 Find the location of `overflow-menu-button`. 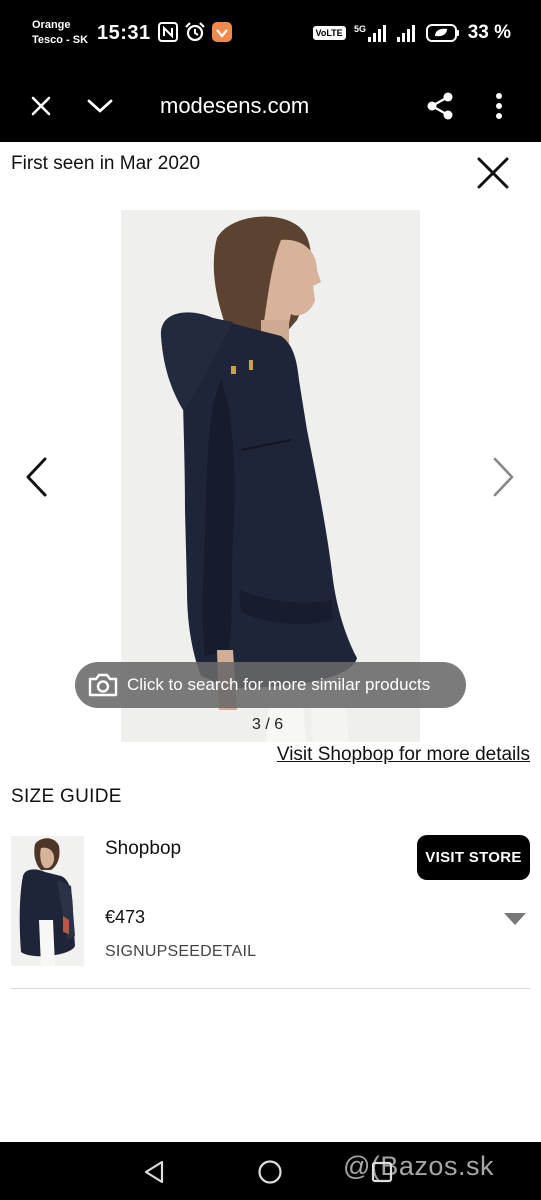

overflow-menu-button is located at coordinates (499, 106).